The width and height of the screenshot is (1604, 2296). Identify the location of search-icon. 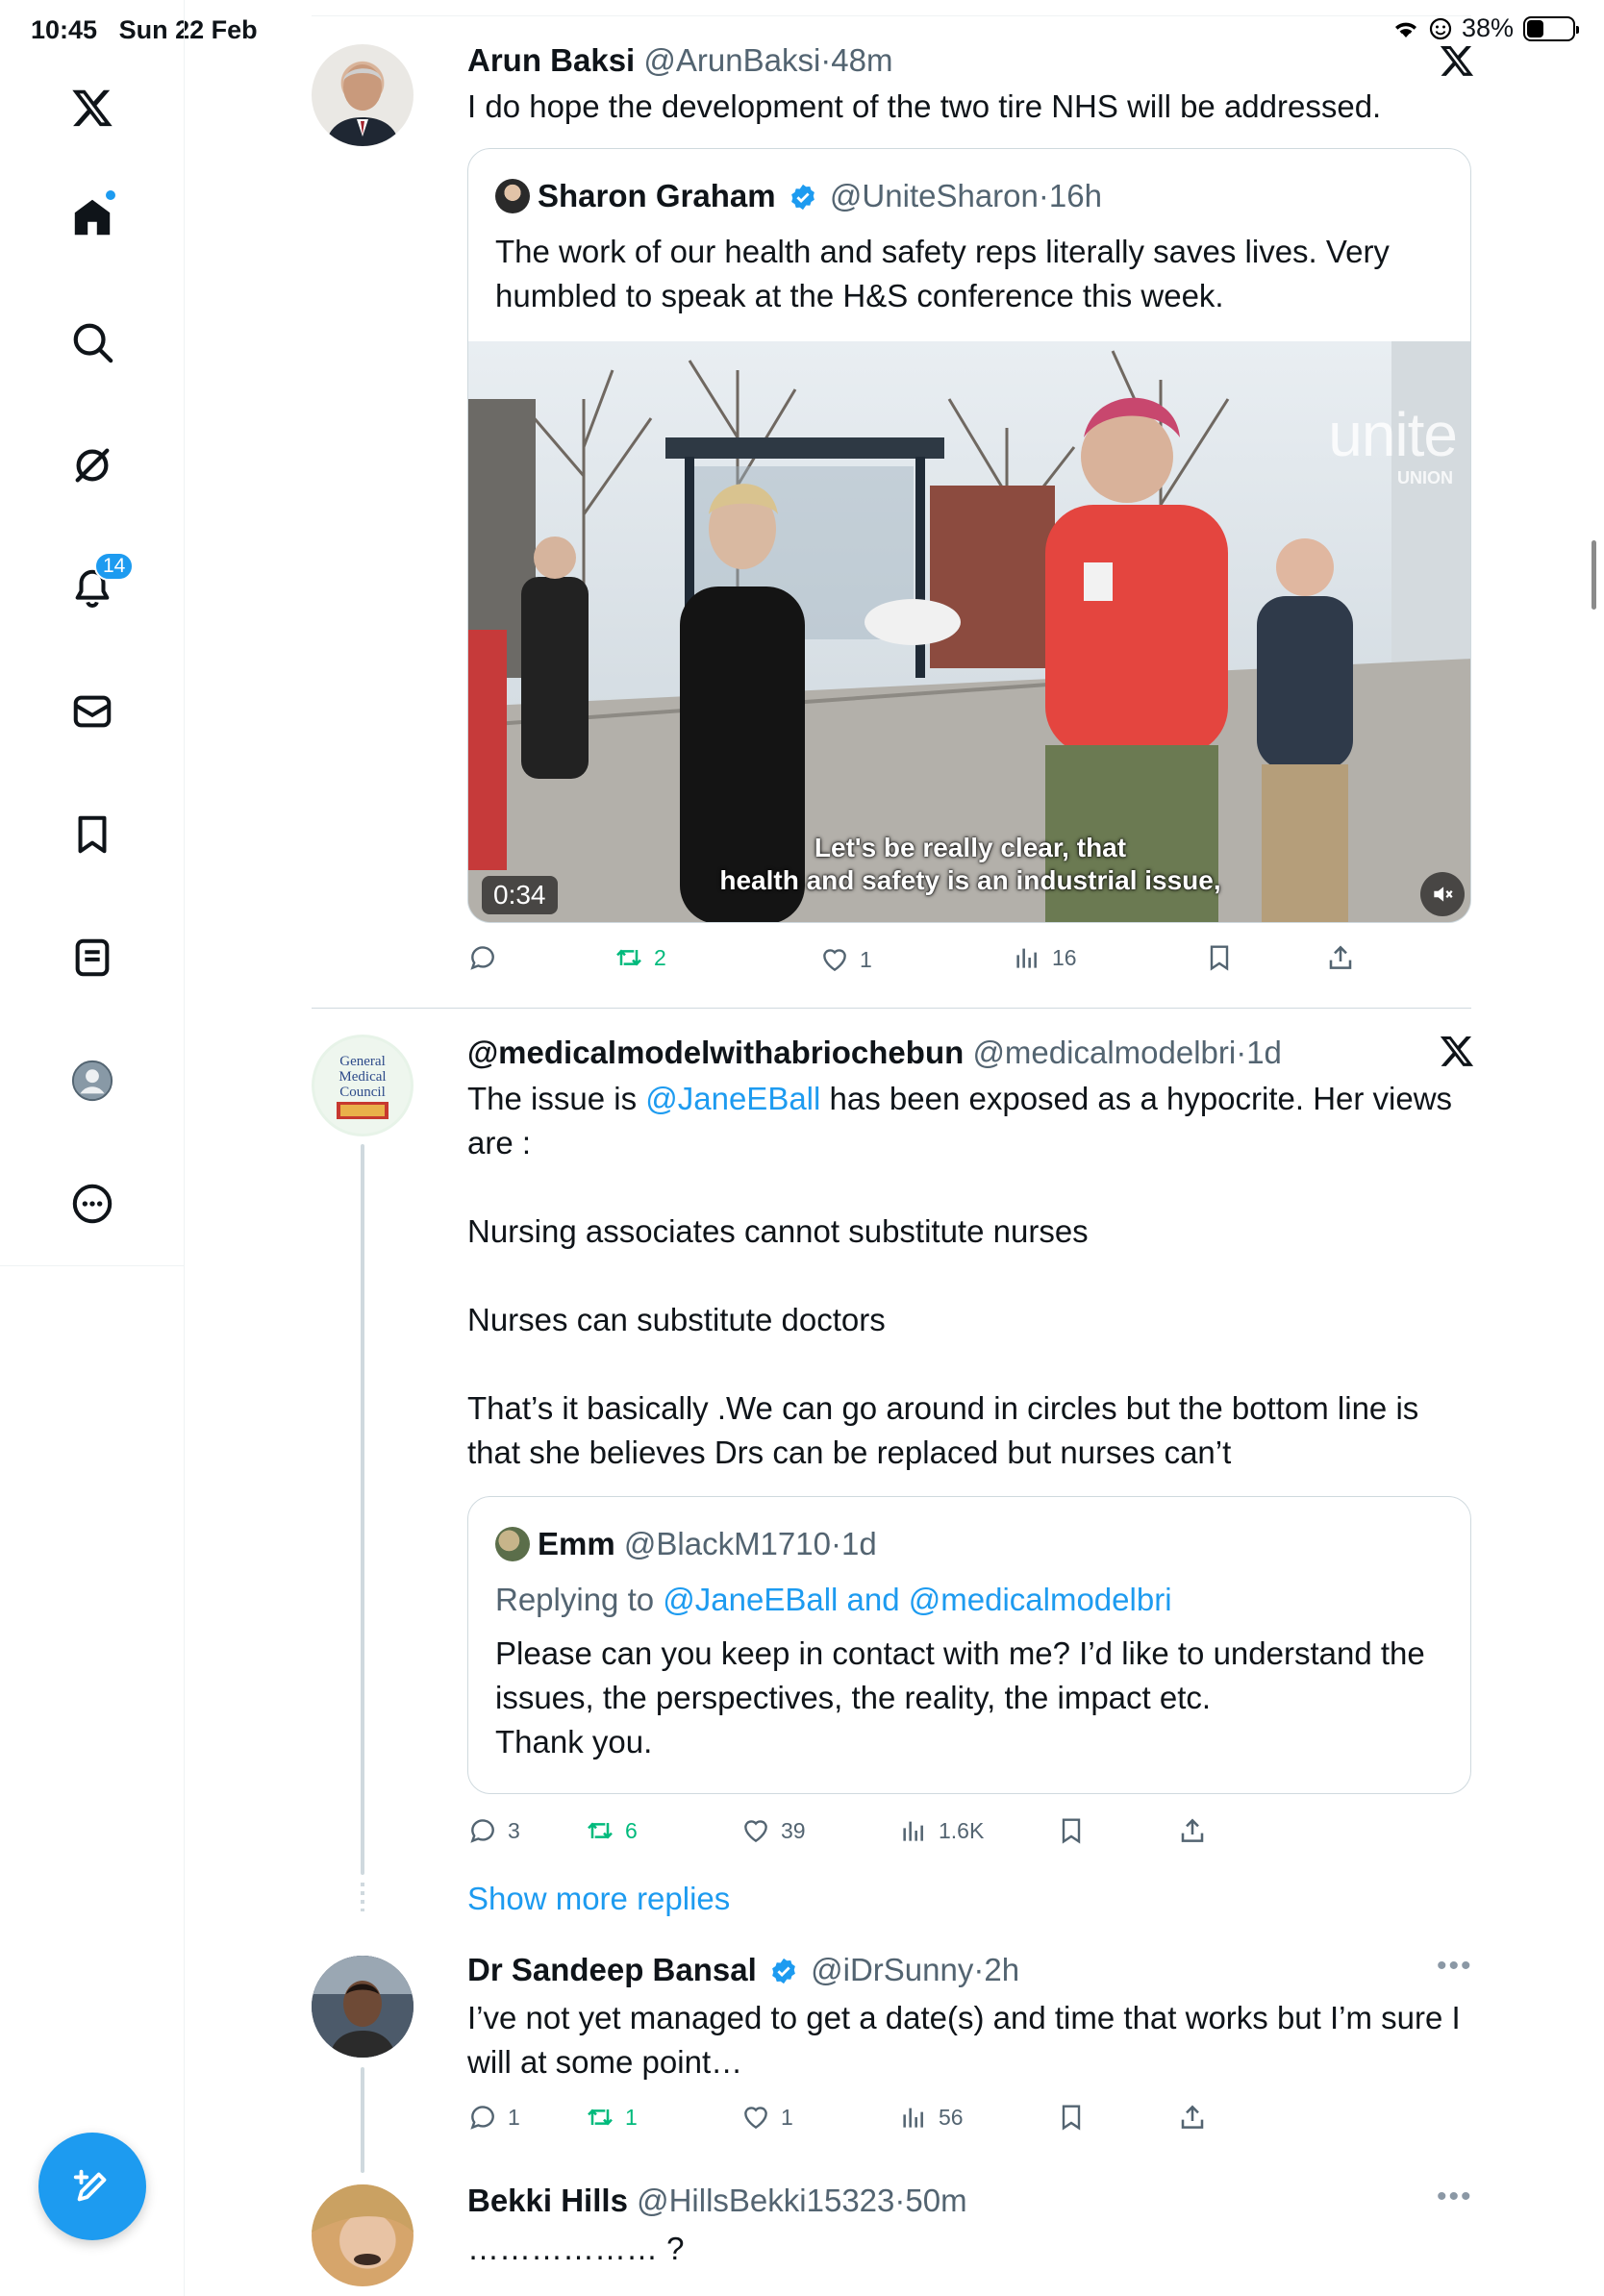
(93, 343).